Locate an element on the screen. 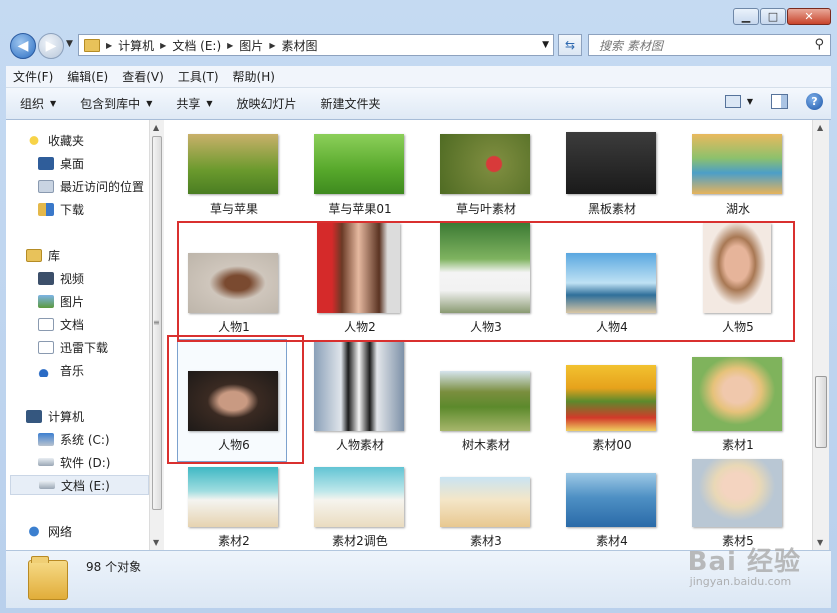 The height and width of the screenshot is (613, 837). caption-buttons: ▁ □ ✕ is located at coordinates (781, 16).